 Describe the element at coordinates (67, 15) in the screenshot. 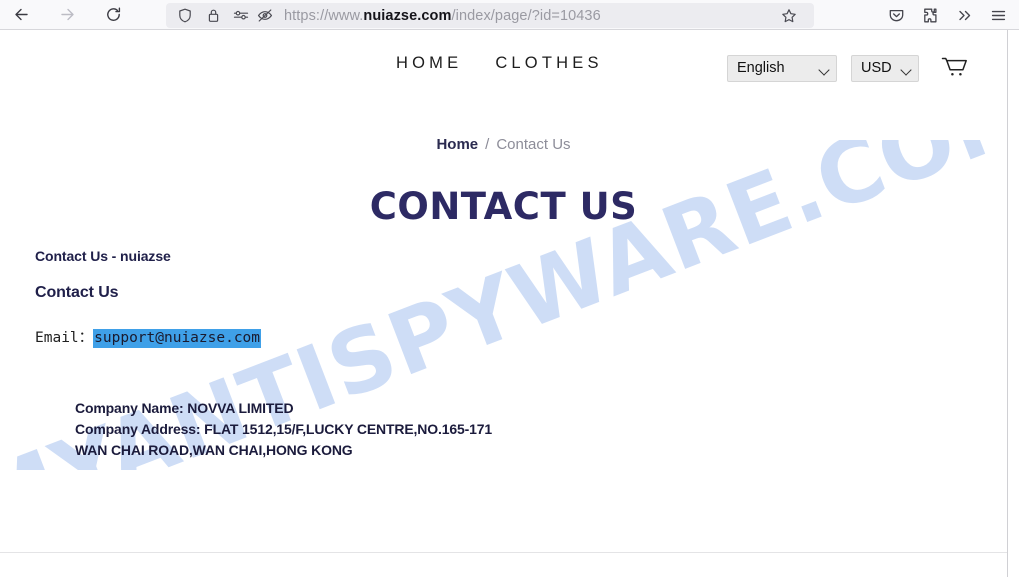

I see `forward-arrow-icon` at that location.